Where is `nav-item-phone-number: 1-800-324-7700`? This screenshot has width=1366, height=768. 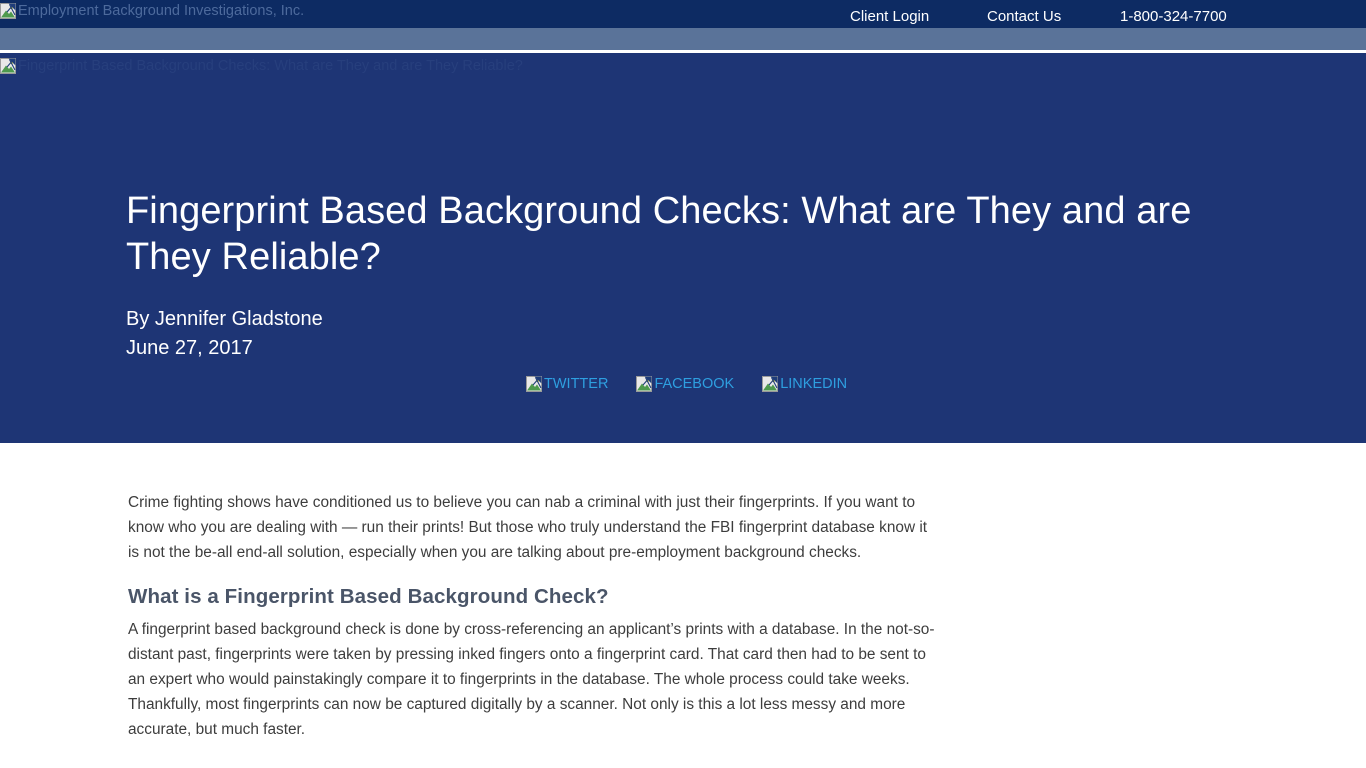
nav-item-phone-number: 1-800-324-7700 is located at coordinates (1173, 17).